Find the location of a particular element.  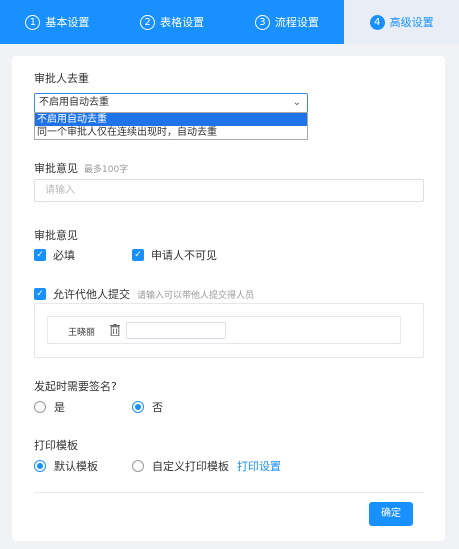

tab-flow-settings: 3 流程设置 is located at coordinates (287, 22).